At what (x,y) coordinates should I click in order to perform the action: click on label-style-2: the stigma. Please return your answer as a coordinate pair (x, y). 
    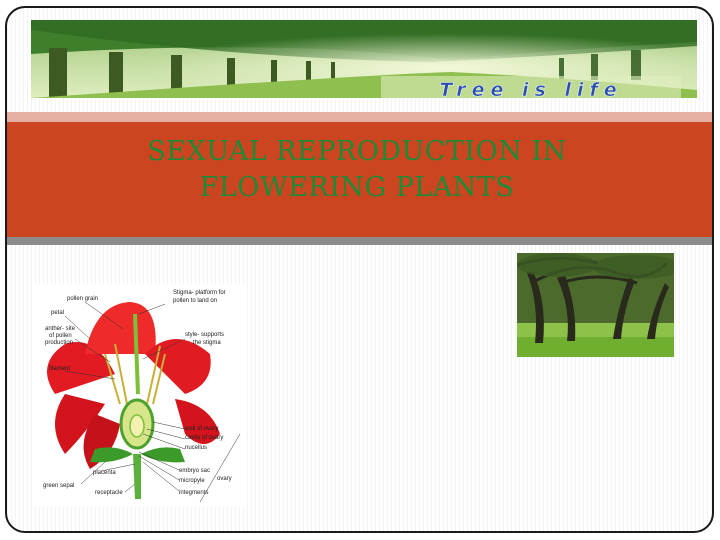
    Looking at the image, I should click on (207, 343).